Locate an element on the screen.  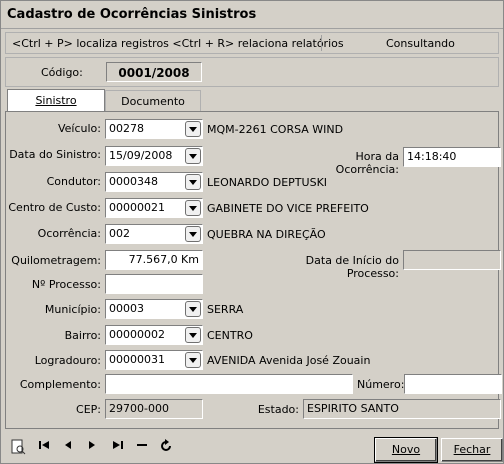
centro-custo-dropdown-icon is located at coordinates (193, 208).